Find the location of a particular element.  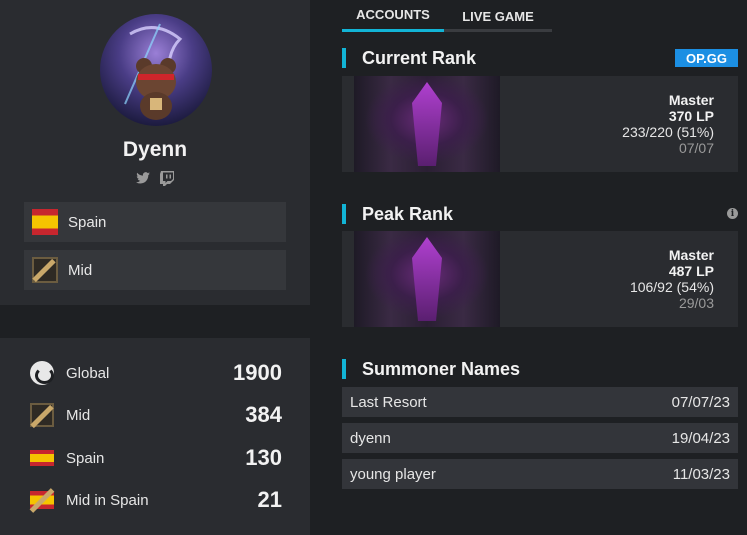

country-label: Spain is located at coordinates (87, 222).